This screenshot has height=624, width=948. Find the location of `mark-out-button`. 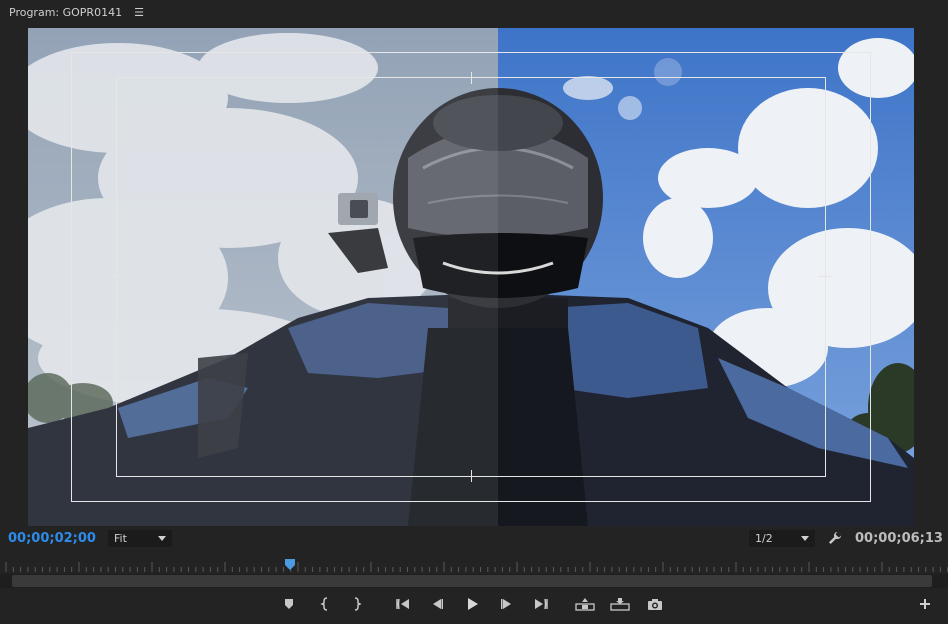

mark-out-button is located at coordinates (357, 604).